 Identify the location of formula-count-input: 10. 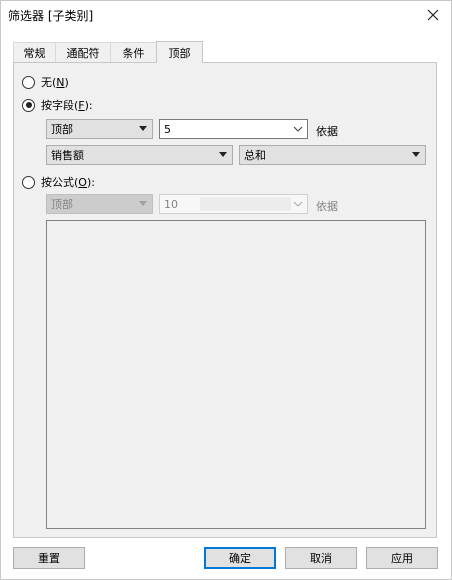
(233, 204).